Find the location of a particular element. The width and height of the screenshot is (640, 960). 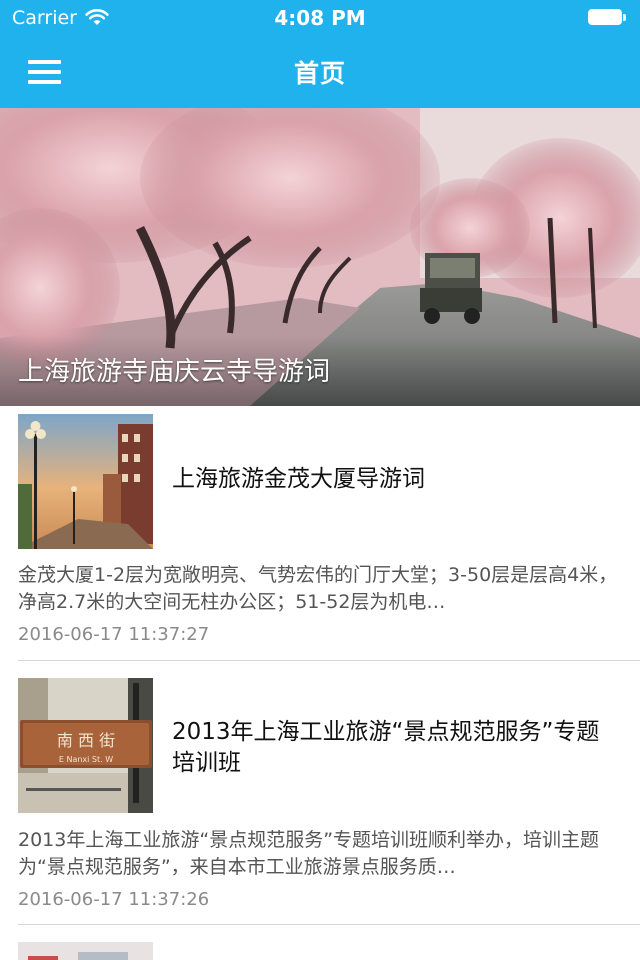

thumb-sign-text: 南 西 街 is located at coordinates (86, 740).